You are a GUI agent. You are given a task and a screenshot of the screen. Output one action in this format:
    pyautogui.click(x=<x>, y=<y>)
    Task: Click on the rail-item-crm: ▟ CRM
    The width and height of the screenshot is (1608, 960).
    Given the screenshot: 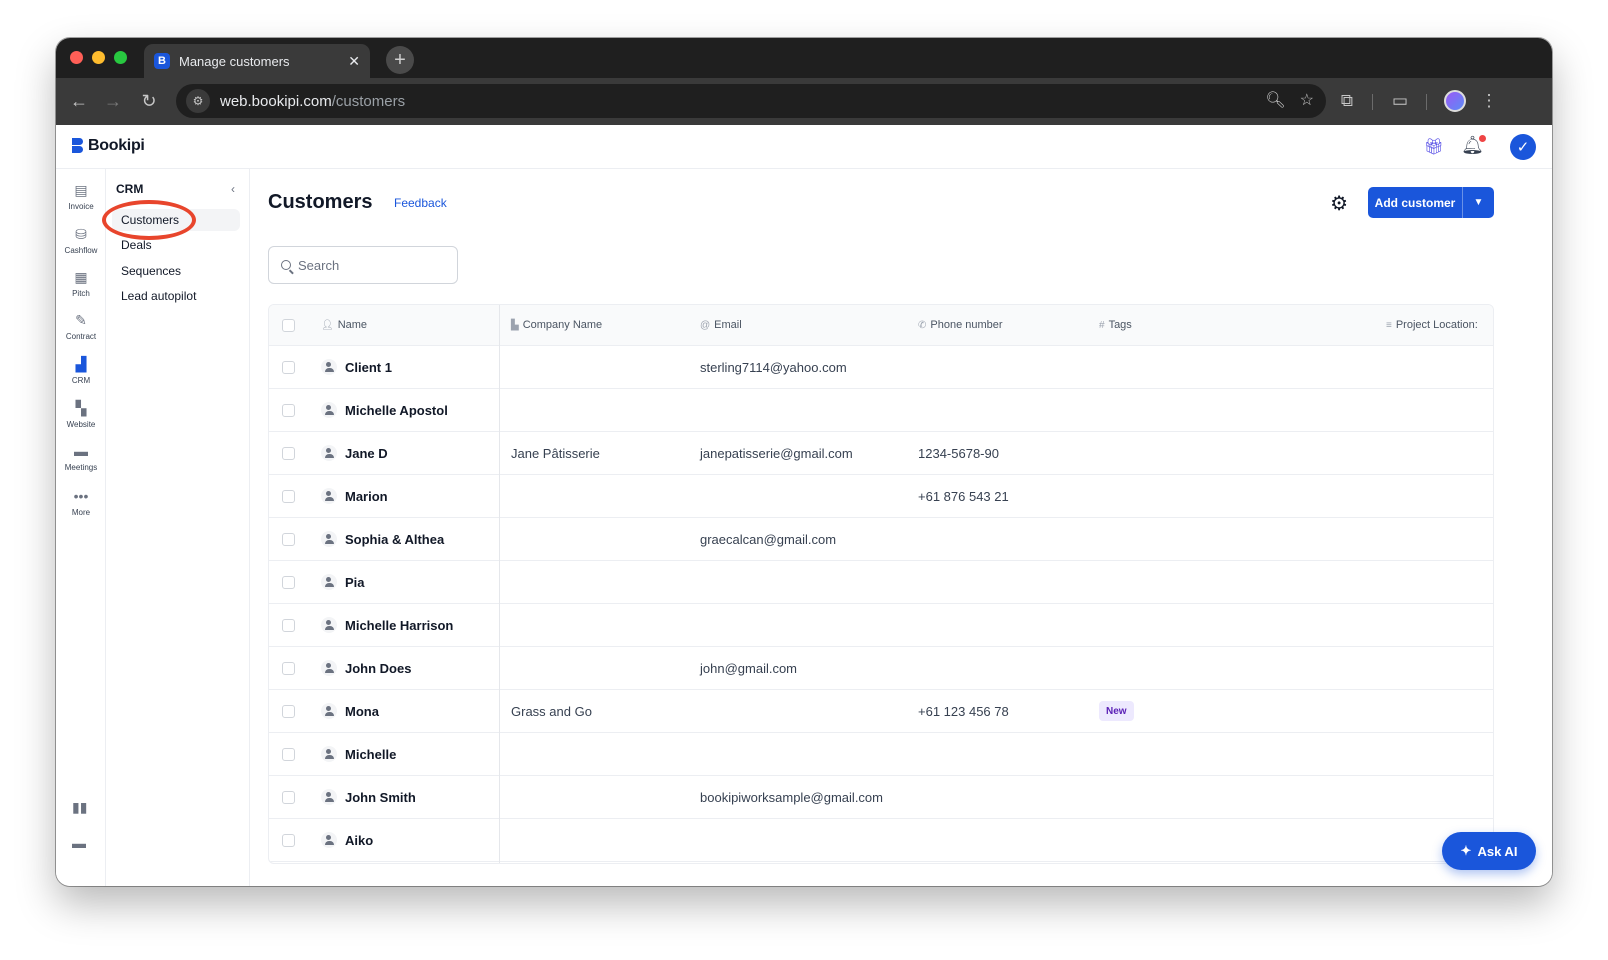 What is the action you would take?
    pyautogui.click(x=81, y=370)
    